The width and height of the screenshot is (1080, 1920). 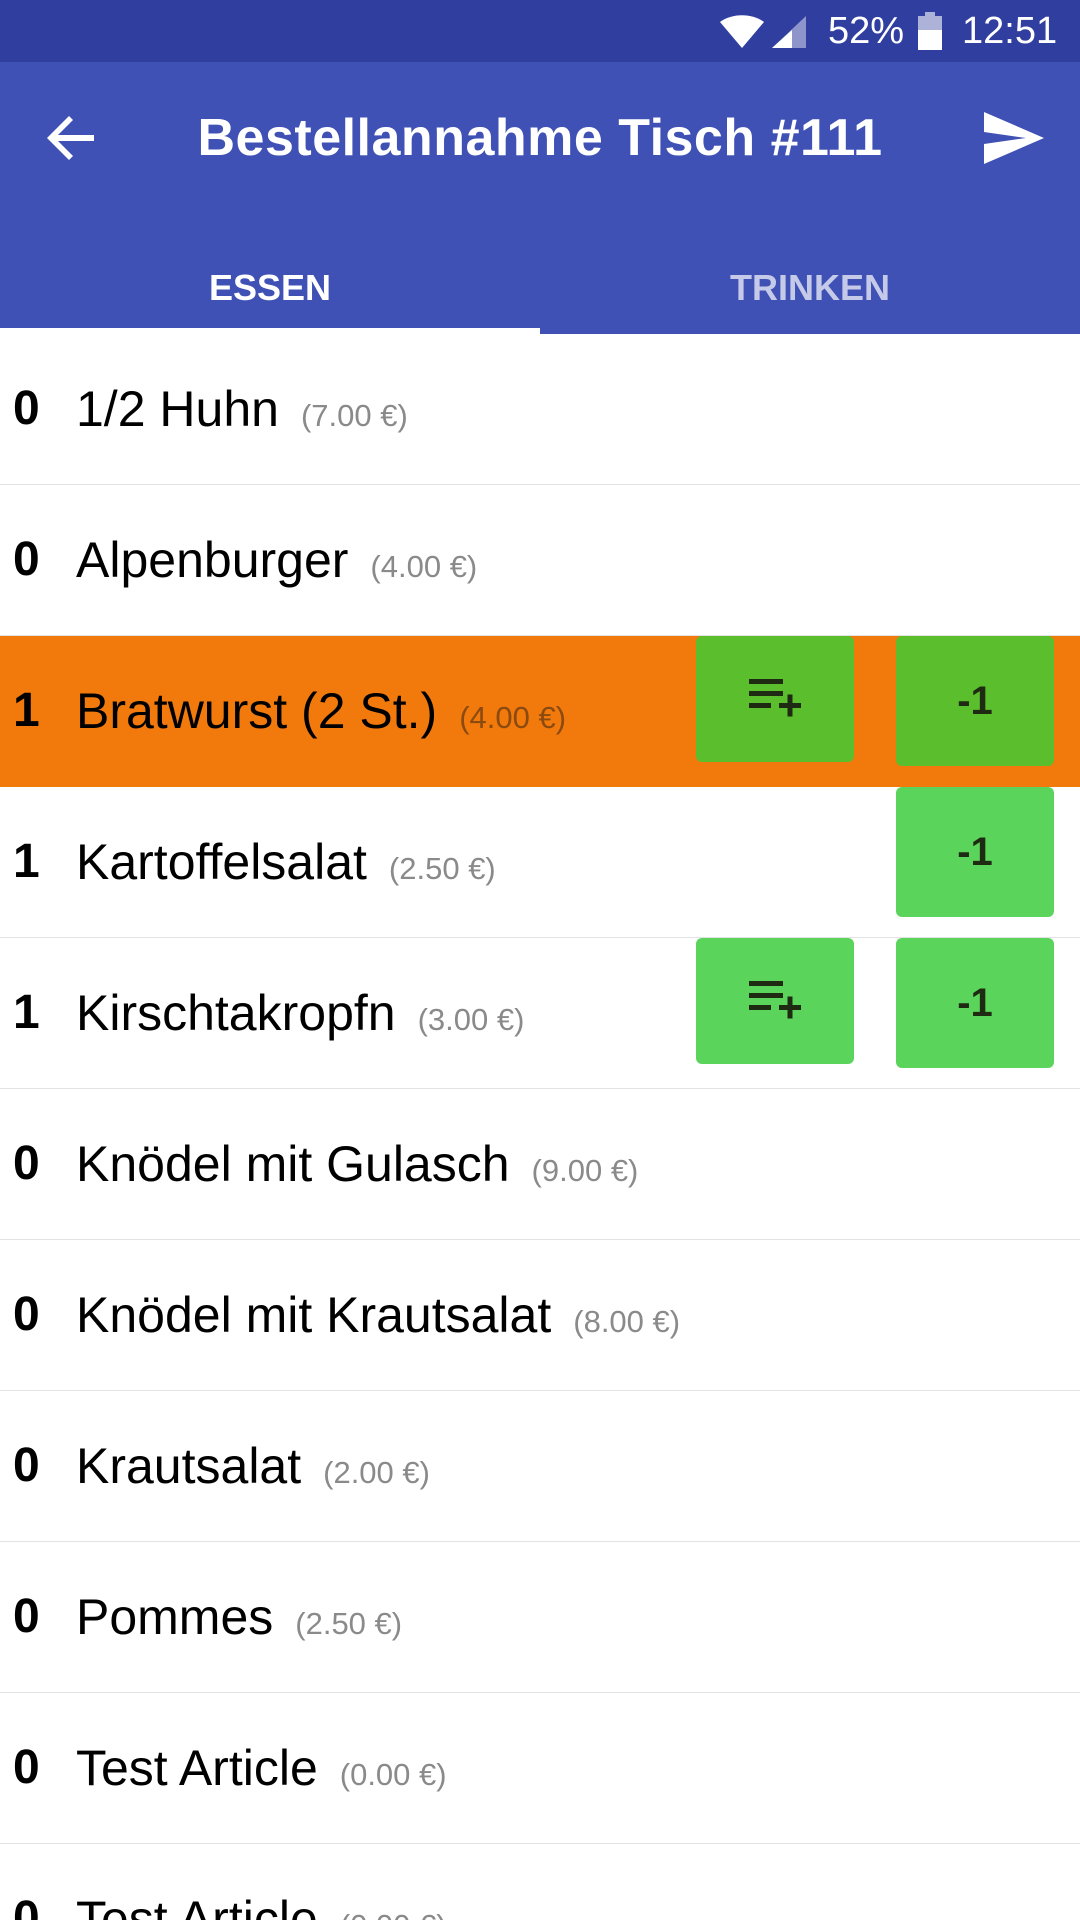 I want to click on item-name: Pommes, so click(x=175, y=1617).